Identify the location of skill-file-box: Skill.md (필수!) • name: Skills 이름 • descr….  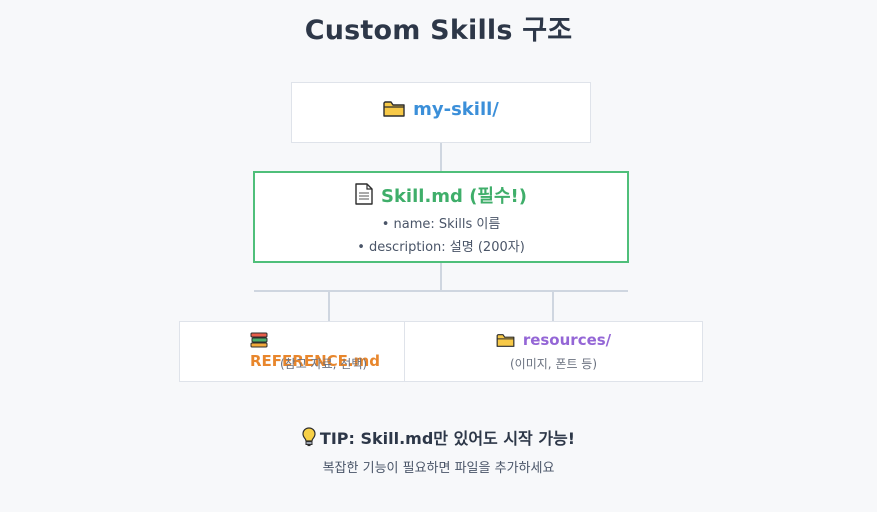
(441, 217).